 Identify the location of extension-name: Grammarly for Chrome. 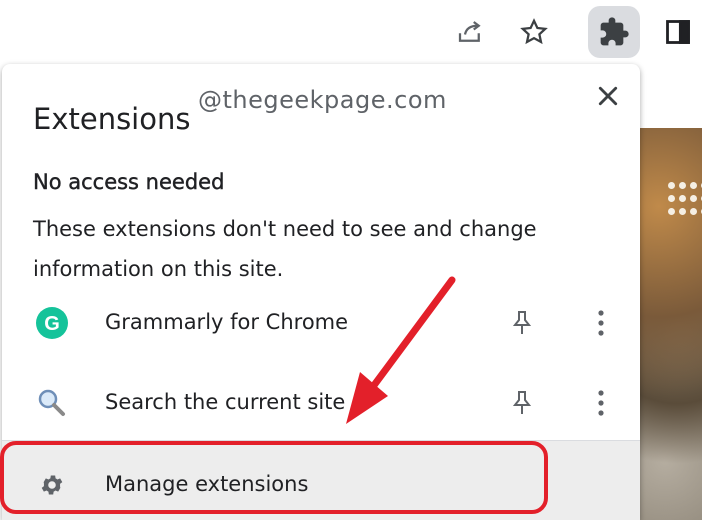
(227, 322).